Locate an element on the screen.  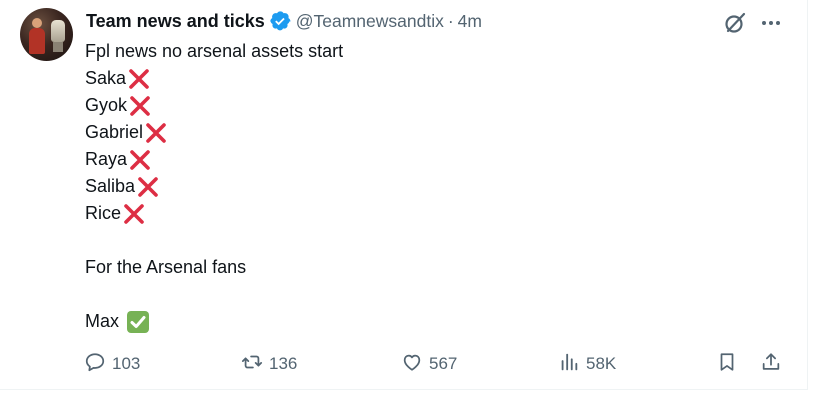
views-icon is located at coordinates (569, 364).